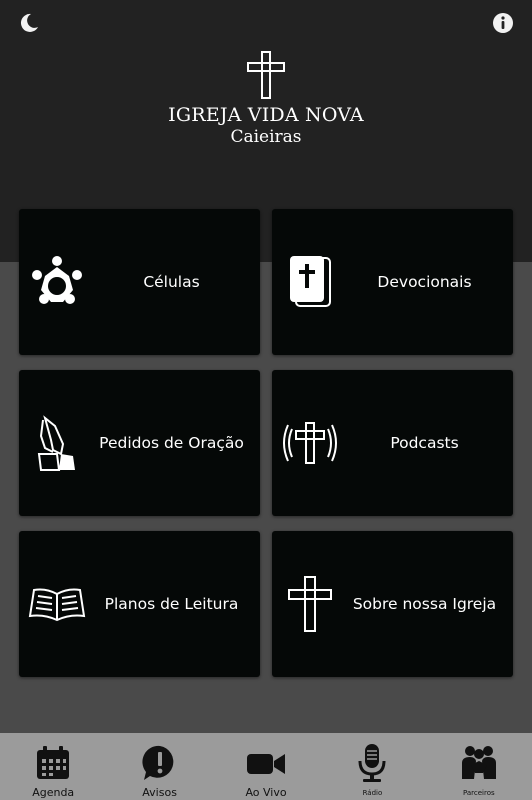 The height and width of the screenshot is (800, 532). Describe the element at coordinates (424, 282) in the screenshot. I see `devocionais-label: Devocionais` at that location.